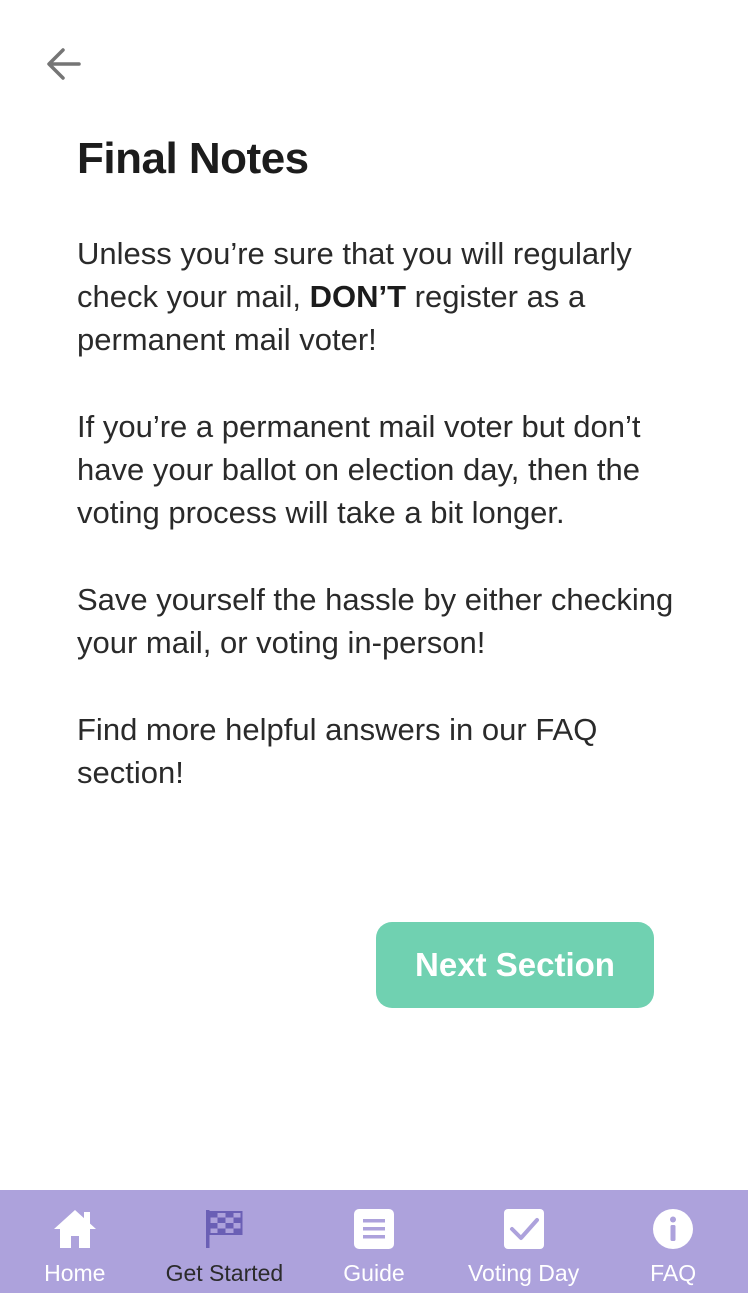 This screenshot has height=1293, width=748. I want to click on next-section-button: Next Section, so click(515, 965).